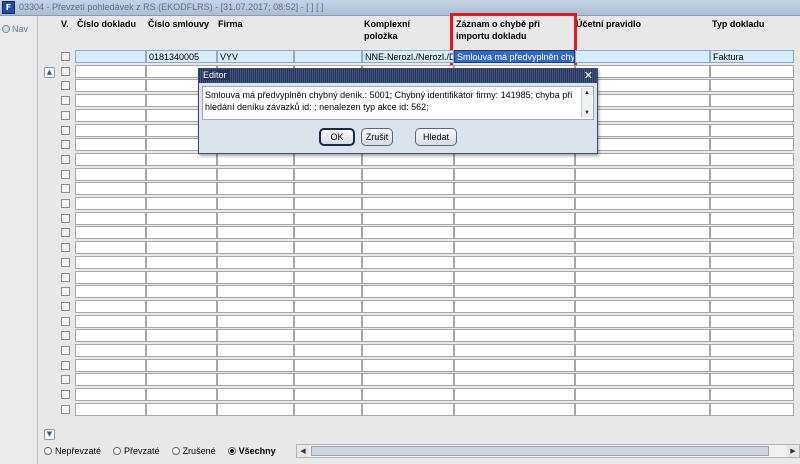 Image resolution: width=800 pixels, height=464 pixels. What do you see at coordinates (178, 24) in the screenshot?
I see `column-header-cislo-smlouvy: Číslo smlouvy` at bounding box center [178, 24].